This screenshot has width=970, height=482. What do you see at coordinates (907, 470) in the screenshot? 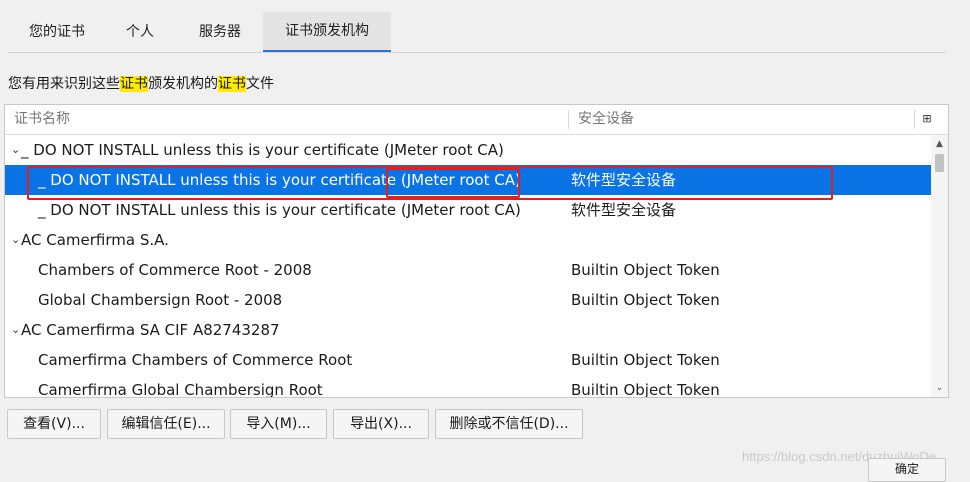
I see `ok-button: 确定` at bounding box center [907, 470].